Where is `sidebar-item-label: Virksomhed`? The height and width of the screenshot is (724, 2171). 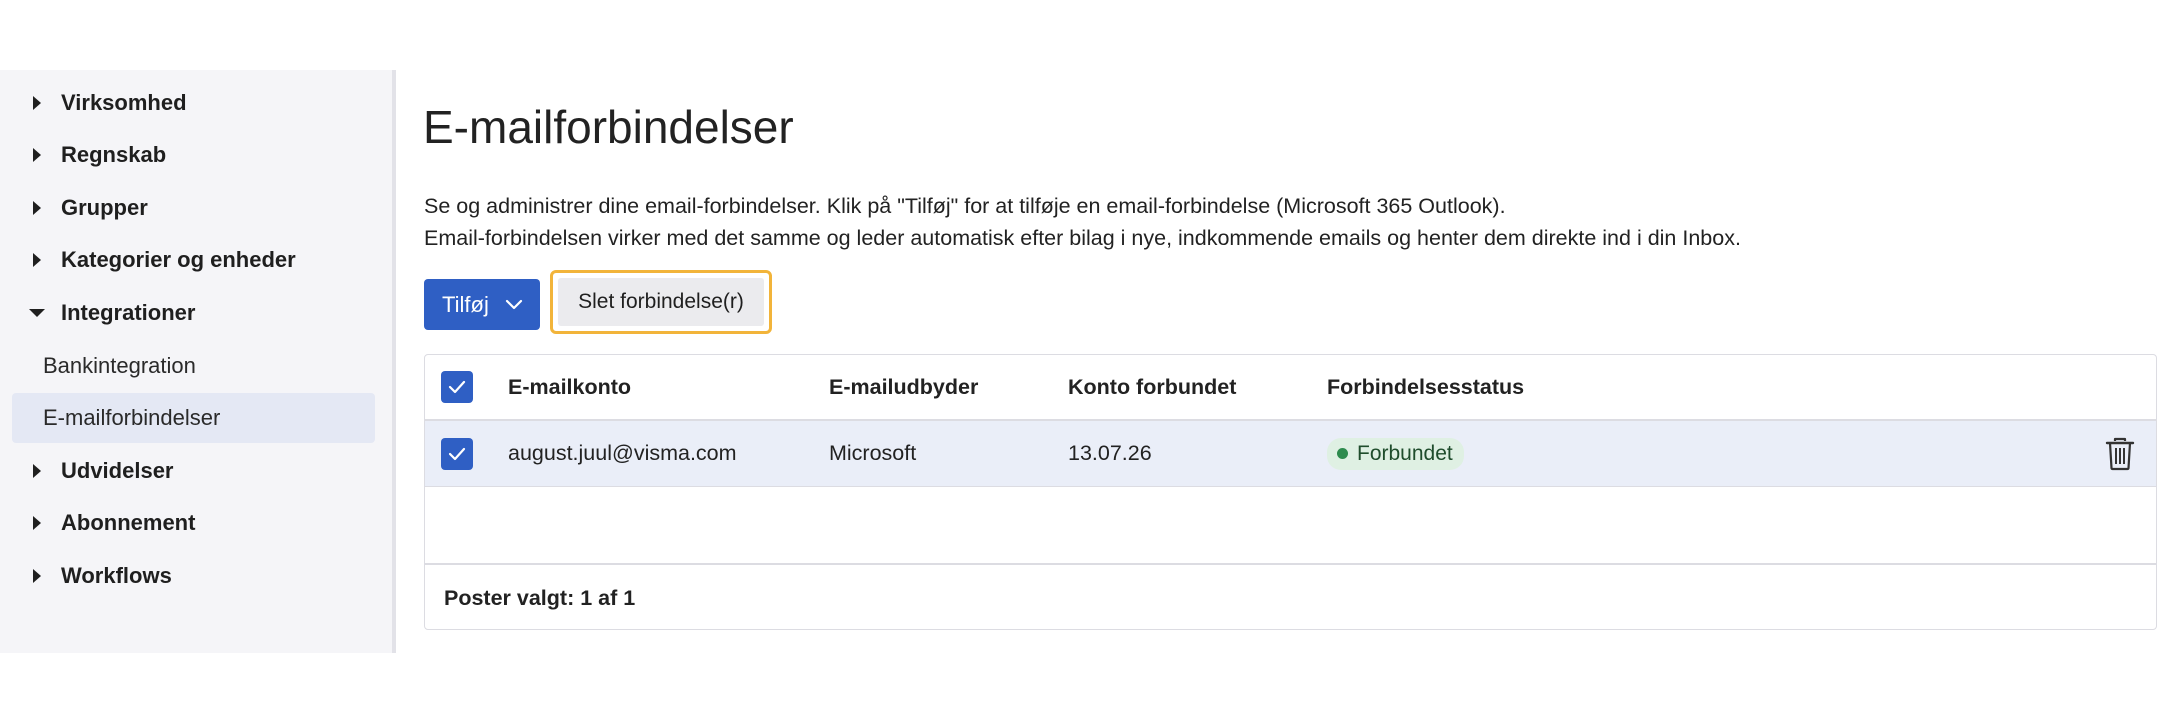
sidebar-item-label: Virksomhed is located at coordinates (124, 102).